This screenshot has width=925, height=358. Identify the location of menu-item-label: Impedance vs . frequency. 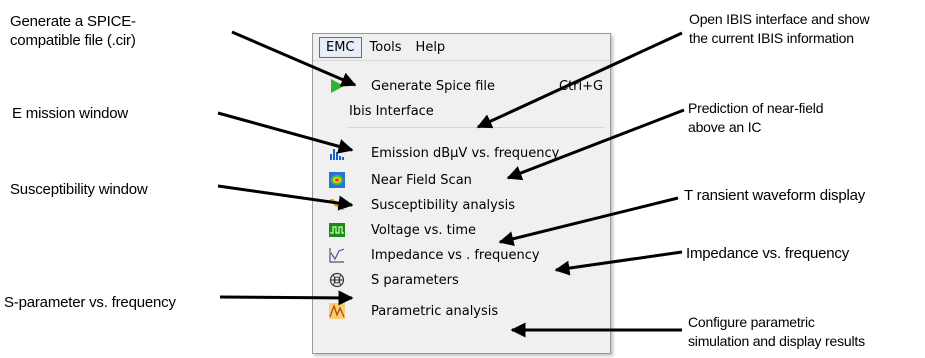
(455, 255).